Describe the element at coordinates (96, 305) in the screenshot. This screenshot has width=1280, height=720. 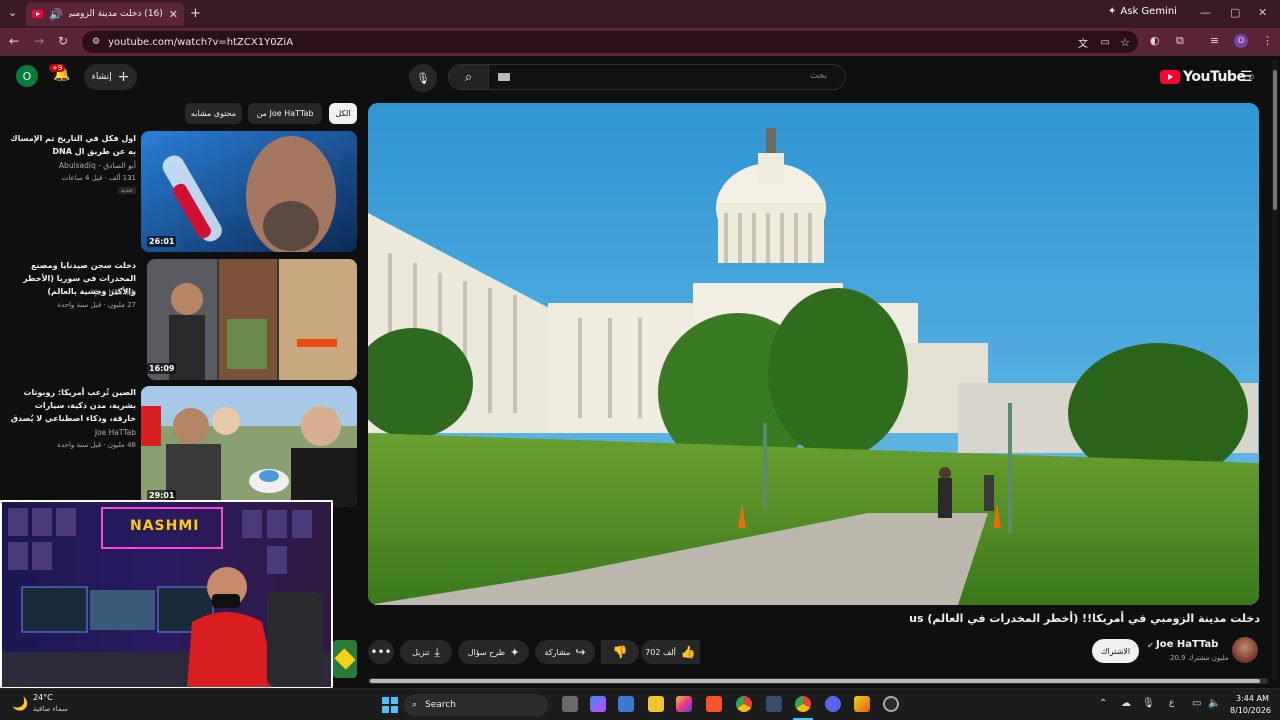
I see `rec-meta-2: 27 مليون · قبل سنة واحدة` at that location.